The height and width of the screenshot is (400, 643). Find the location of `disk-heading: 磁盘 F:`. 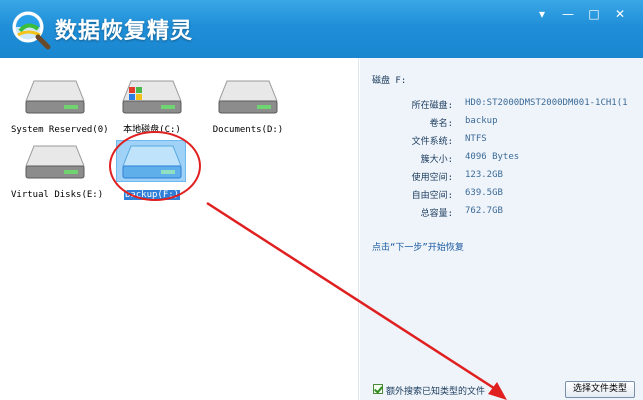

disk-heading: 磁盘 F: is located at coordinates (389, 81).